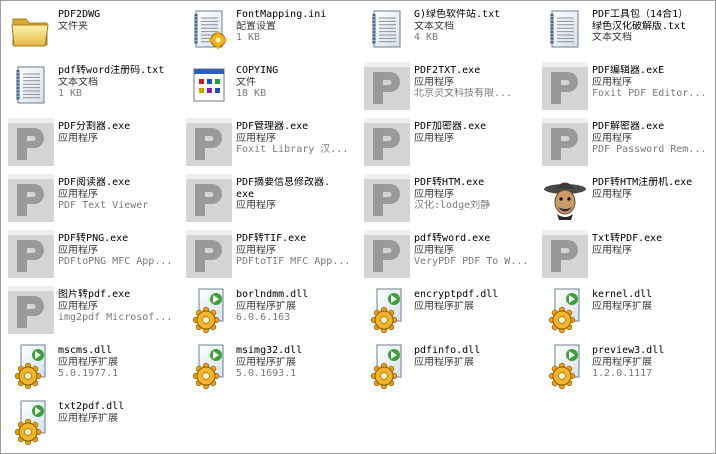 This screenshot has width=716, height=454. What do you see at coordinates (627, 29) in the screenshot?
I see `file-tile: PDF工具包（14合1） 绿色汉化破解版.txt 文本文档` at bounding box center [627, 29].